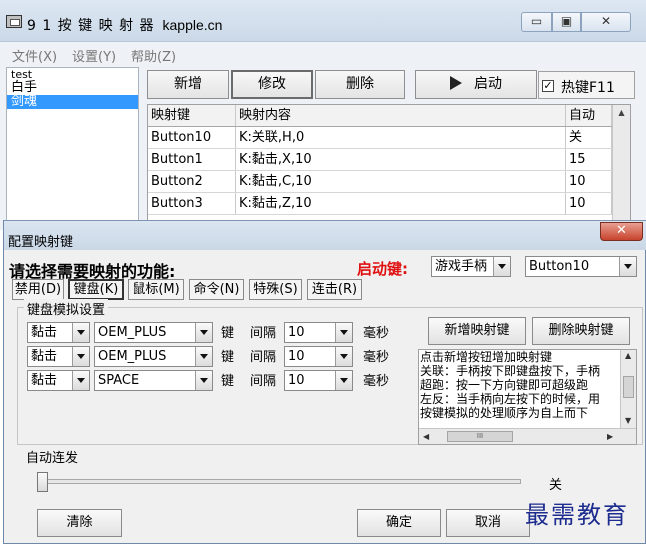  I want to click on tab-special: 特殊(S), so click(275, 289).